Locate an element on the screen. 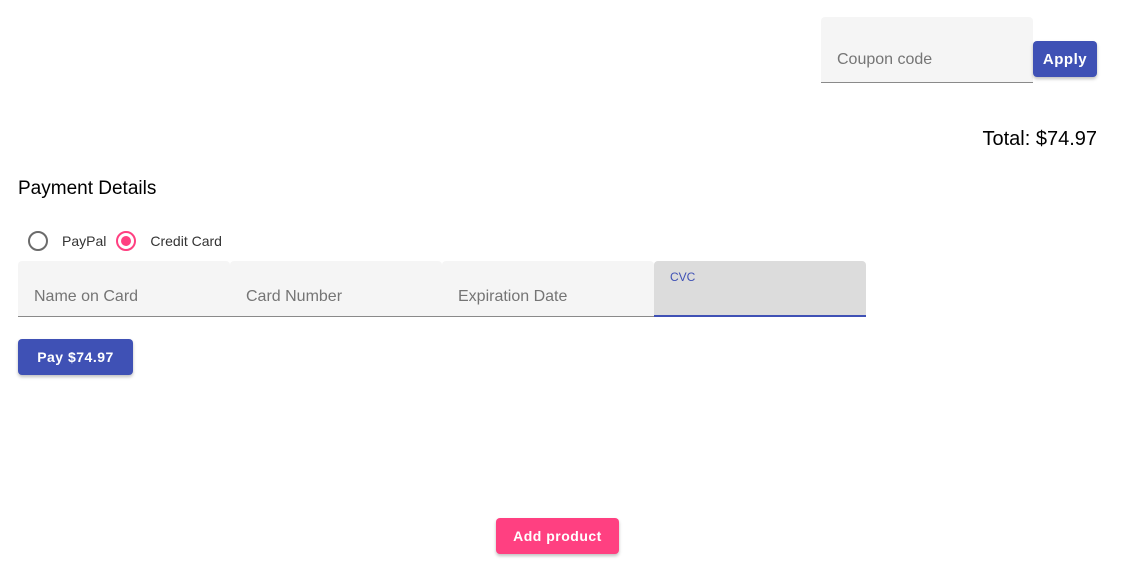 The width and height of the screenshot is (1132, 584). radio-paypal: PayPal is located at coordinates (72, 241).